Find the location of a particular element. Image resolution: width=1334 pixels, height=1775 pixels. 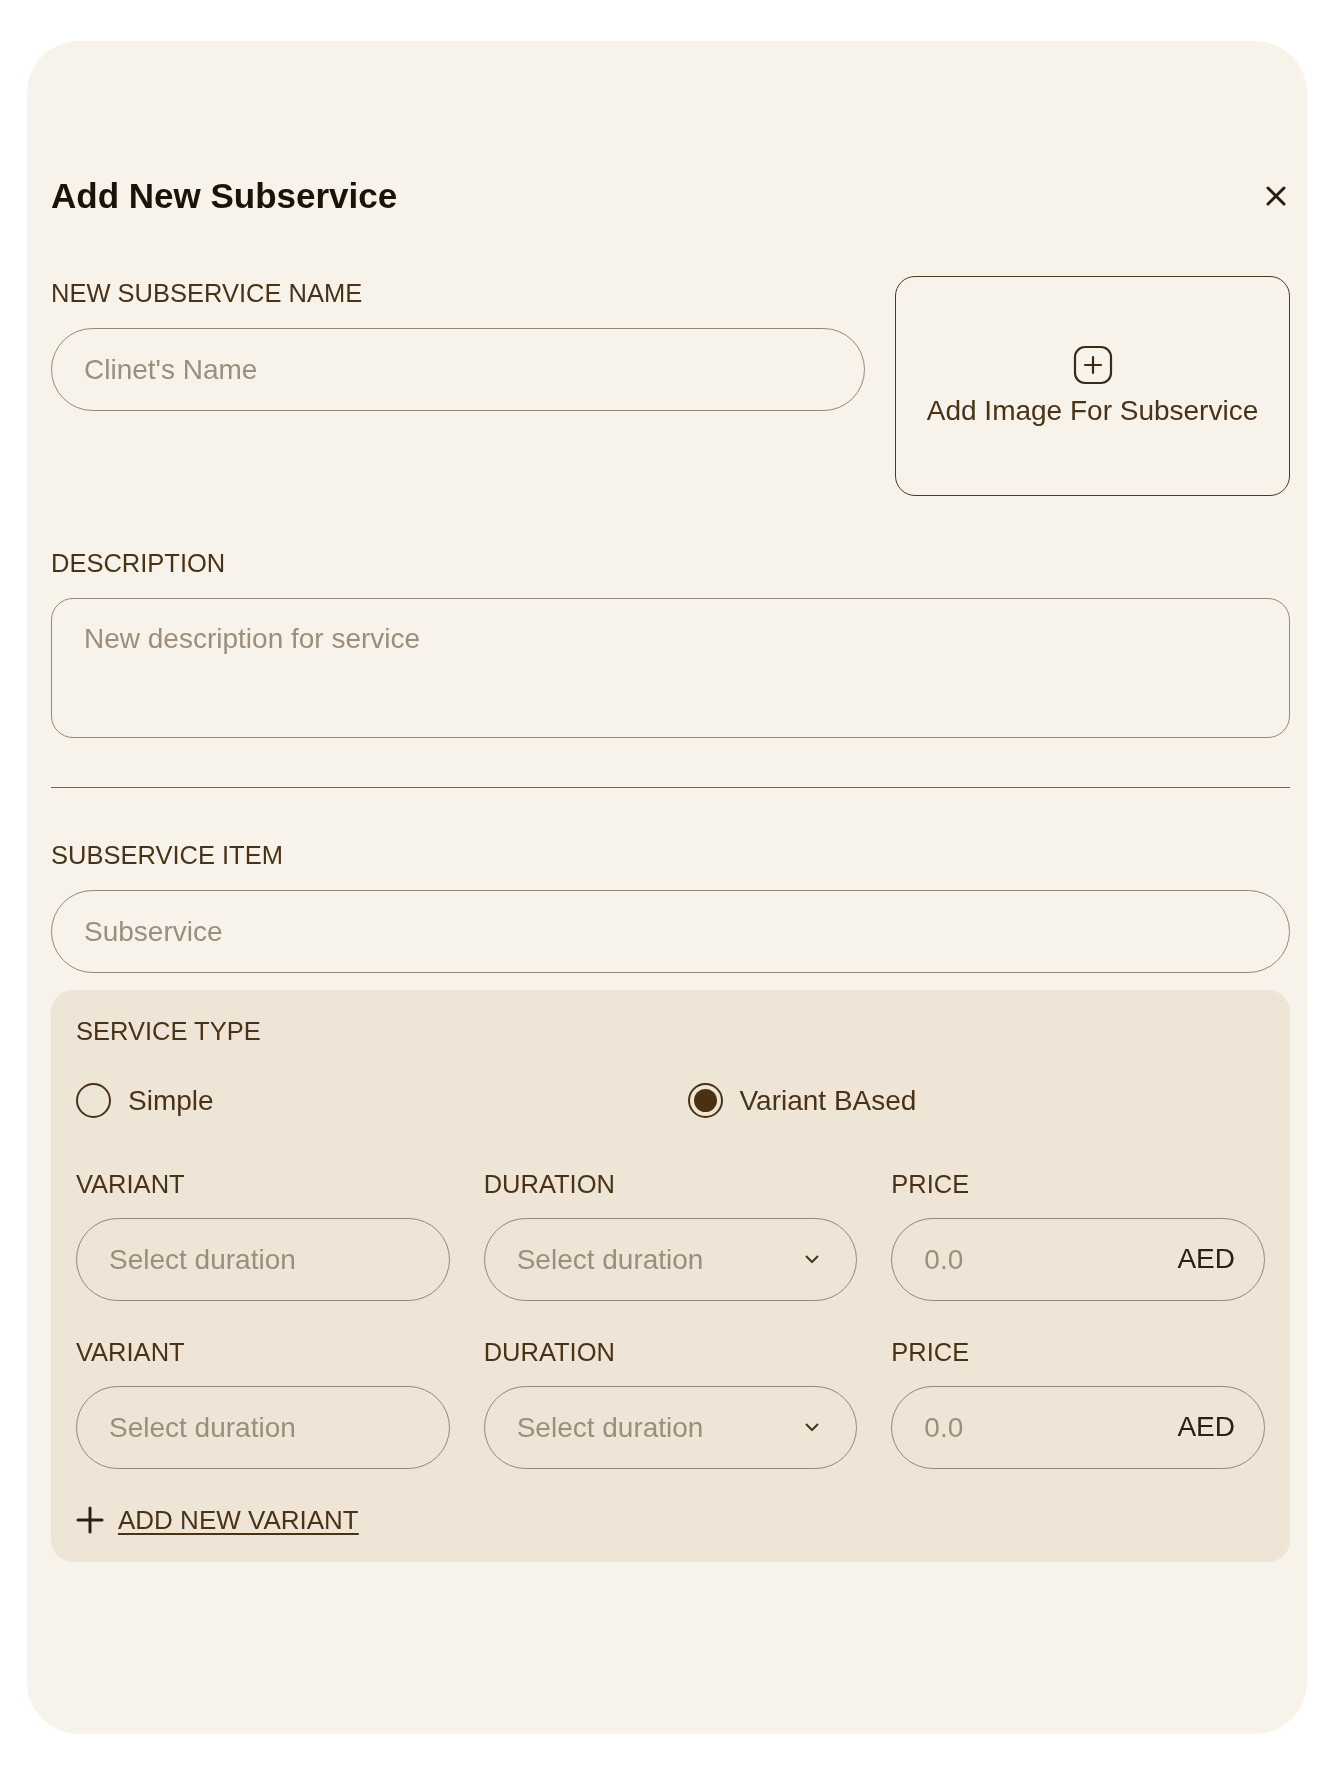

close-icon is located at coordinates (1276, 196).